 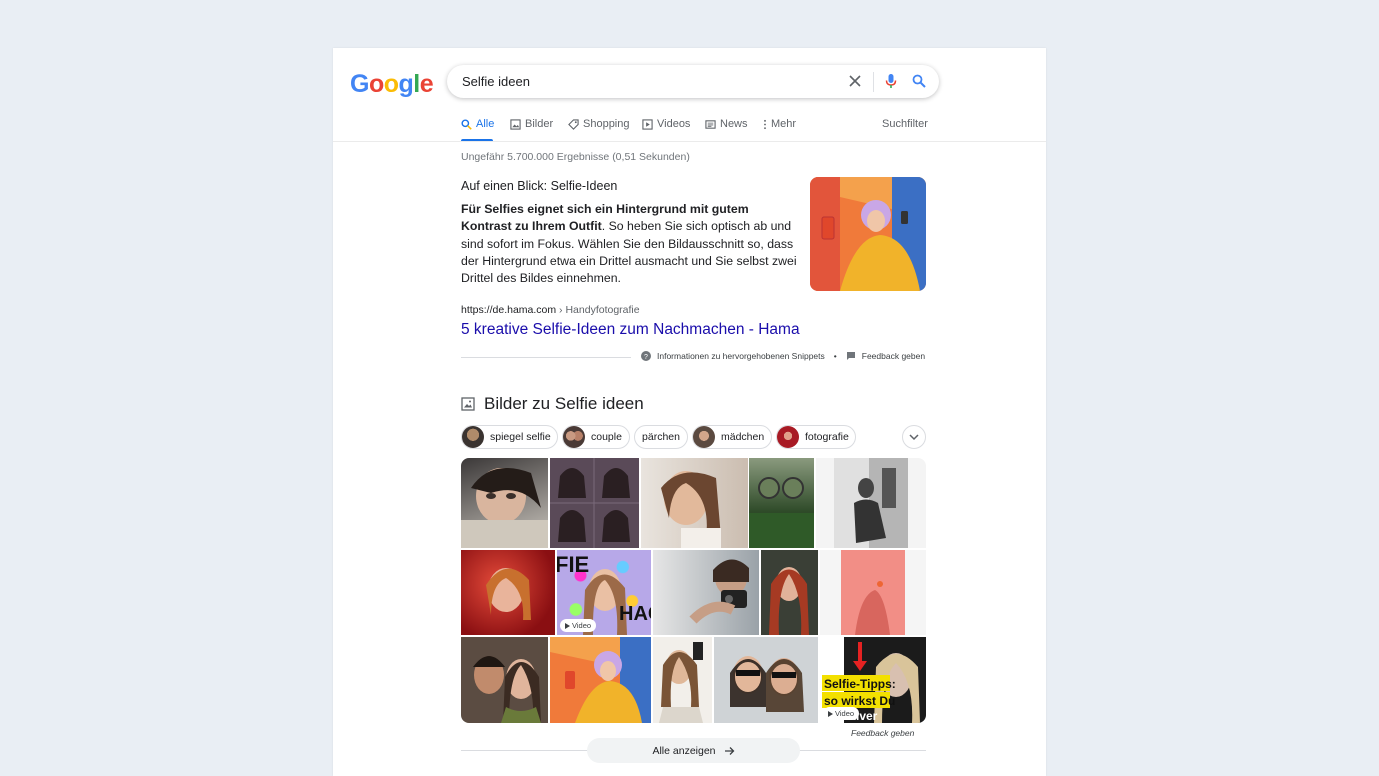 I want to click on clear-icon, so click(x=855, y=81).